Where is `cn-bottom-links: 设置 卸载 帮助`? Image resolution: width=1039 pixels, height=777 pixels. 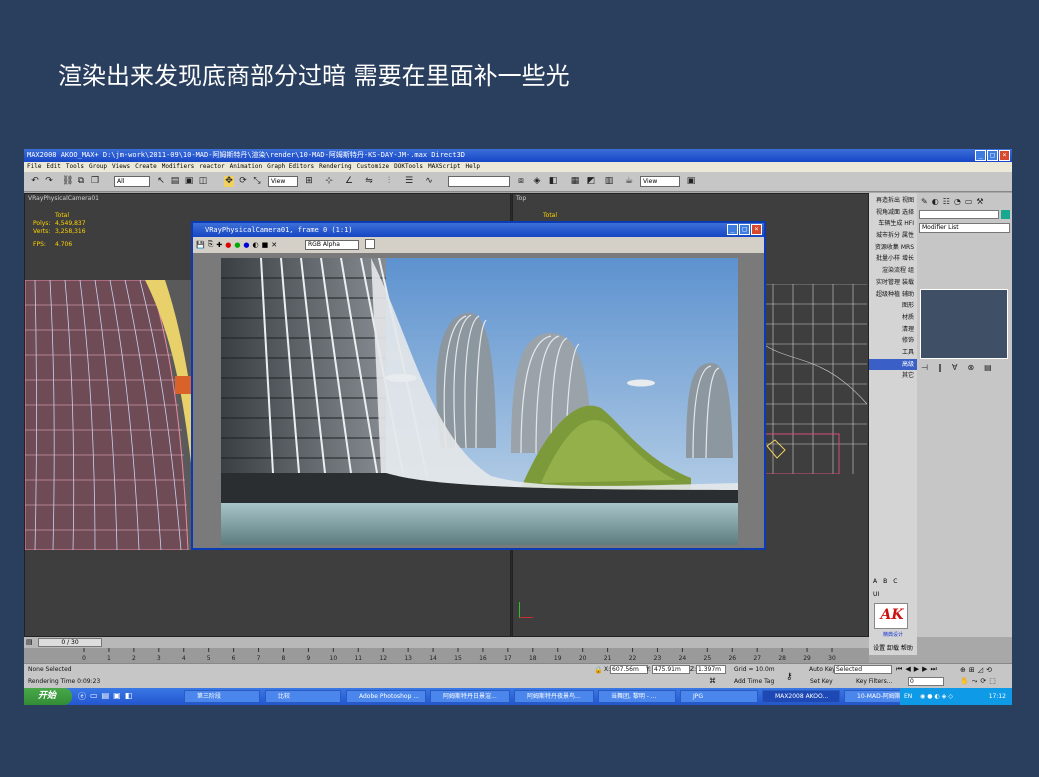 cn-bottom-links: 设置 卸载 帮助 is located at coordinates (893, 647).